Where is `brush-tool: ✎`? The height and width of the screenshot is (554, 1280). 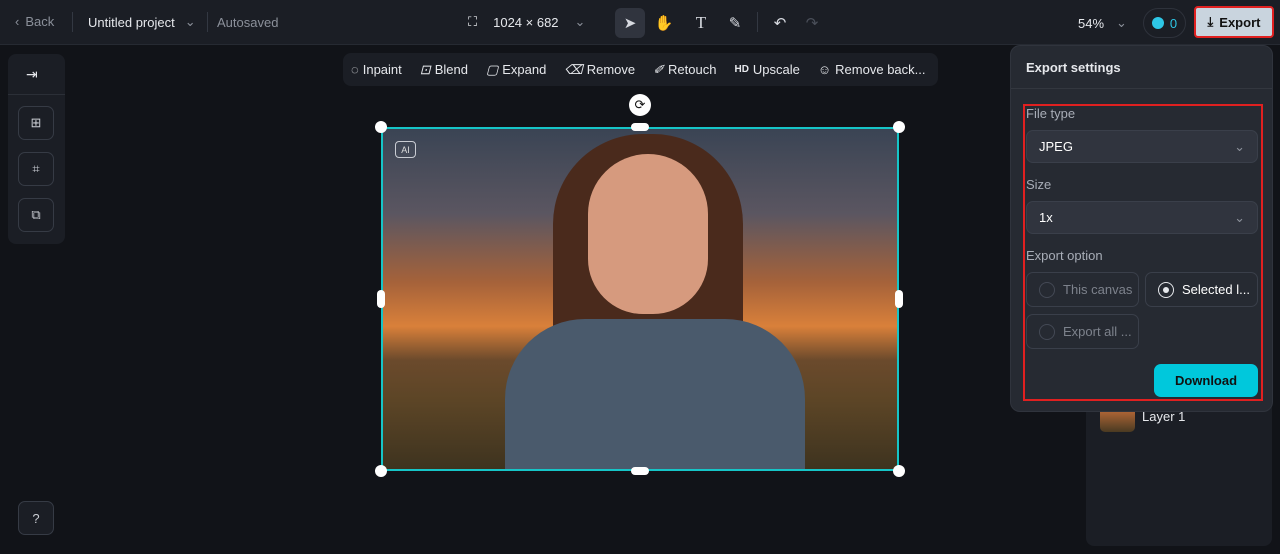 brush-tool: ✎ is located at coordinates (735, 23).